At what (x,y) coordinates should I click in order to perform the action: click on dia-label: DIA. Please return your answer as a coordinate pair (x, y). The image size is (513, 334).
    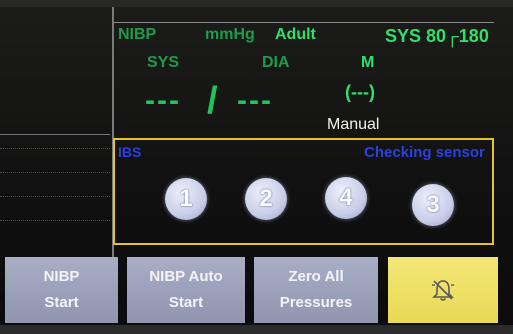
    Looking at the image, I should click on (276, 62).